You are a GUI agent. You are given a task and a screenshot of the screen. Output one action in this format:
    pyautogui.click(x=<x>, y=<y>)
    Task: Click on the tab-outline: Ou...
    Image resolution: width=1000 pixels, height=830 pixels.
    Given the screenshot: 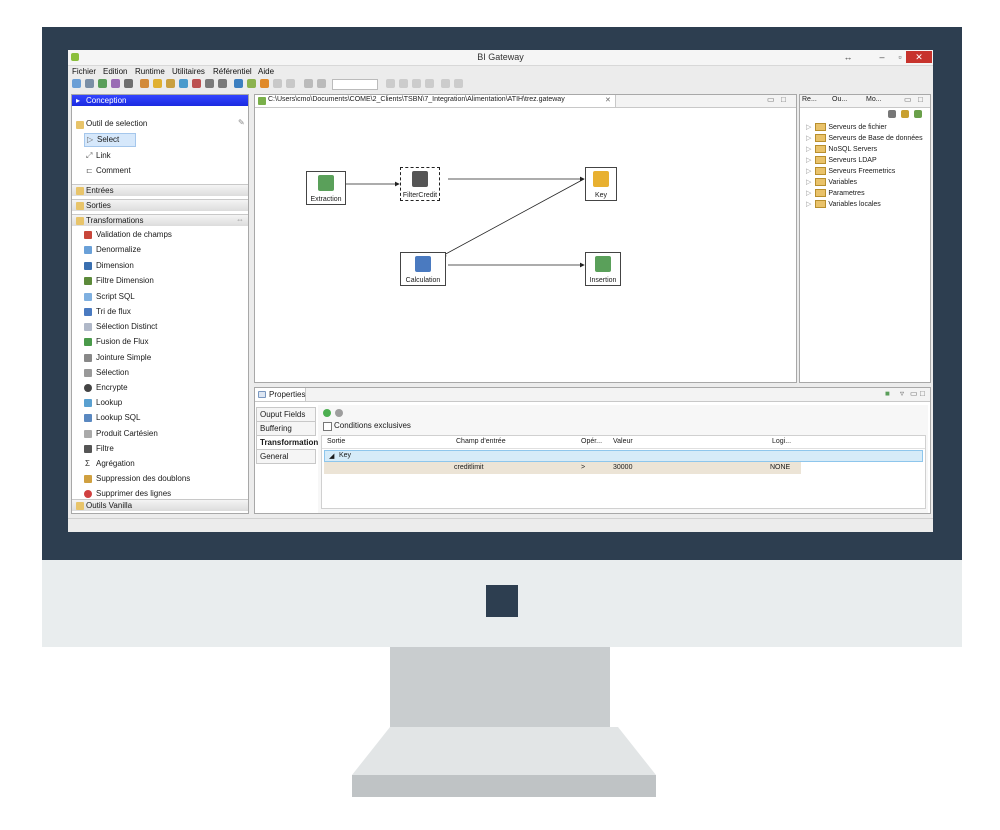 What is the action you would take?
    pyautogui.click(x=839, y=99)
    